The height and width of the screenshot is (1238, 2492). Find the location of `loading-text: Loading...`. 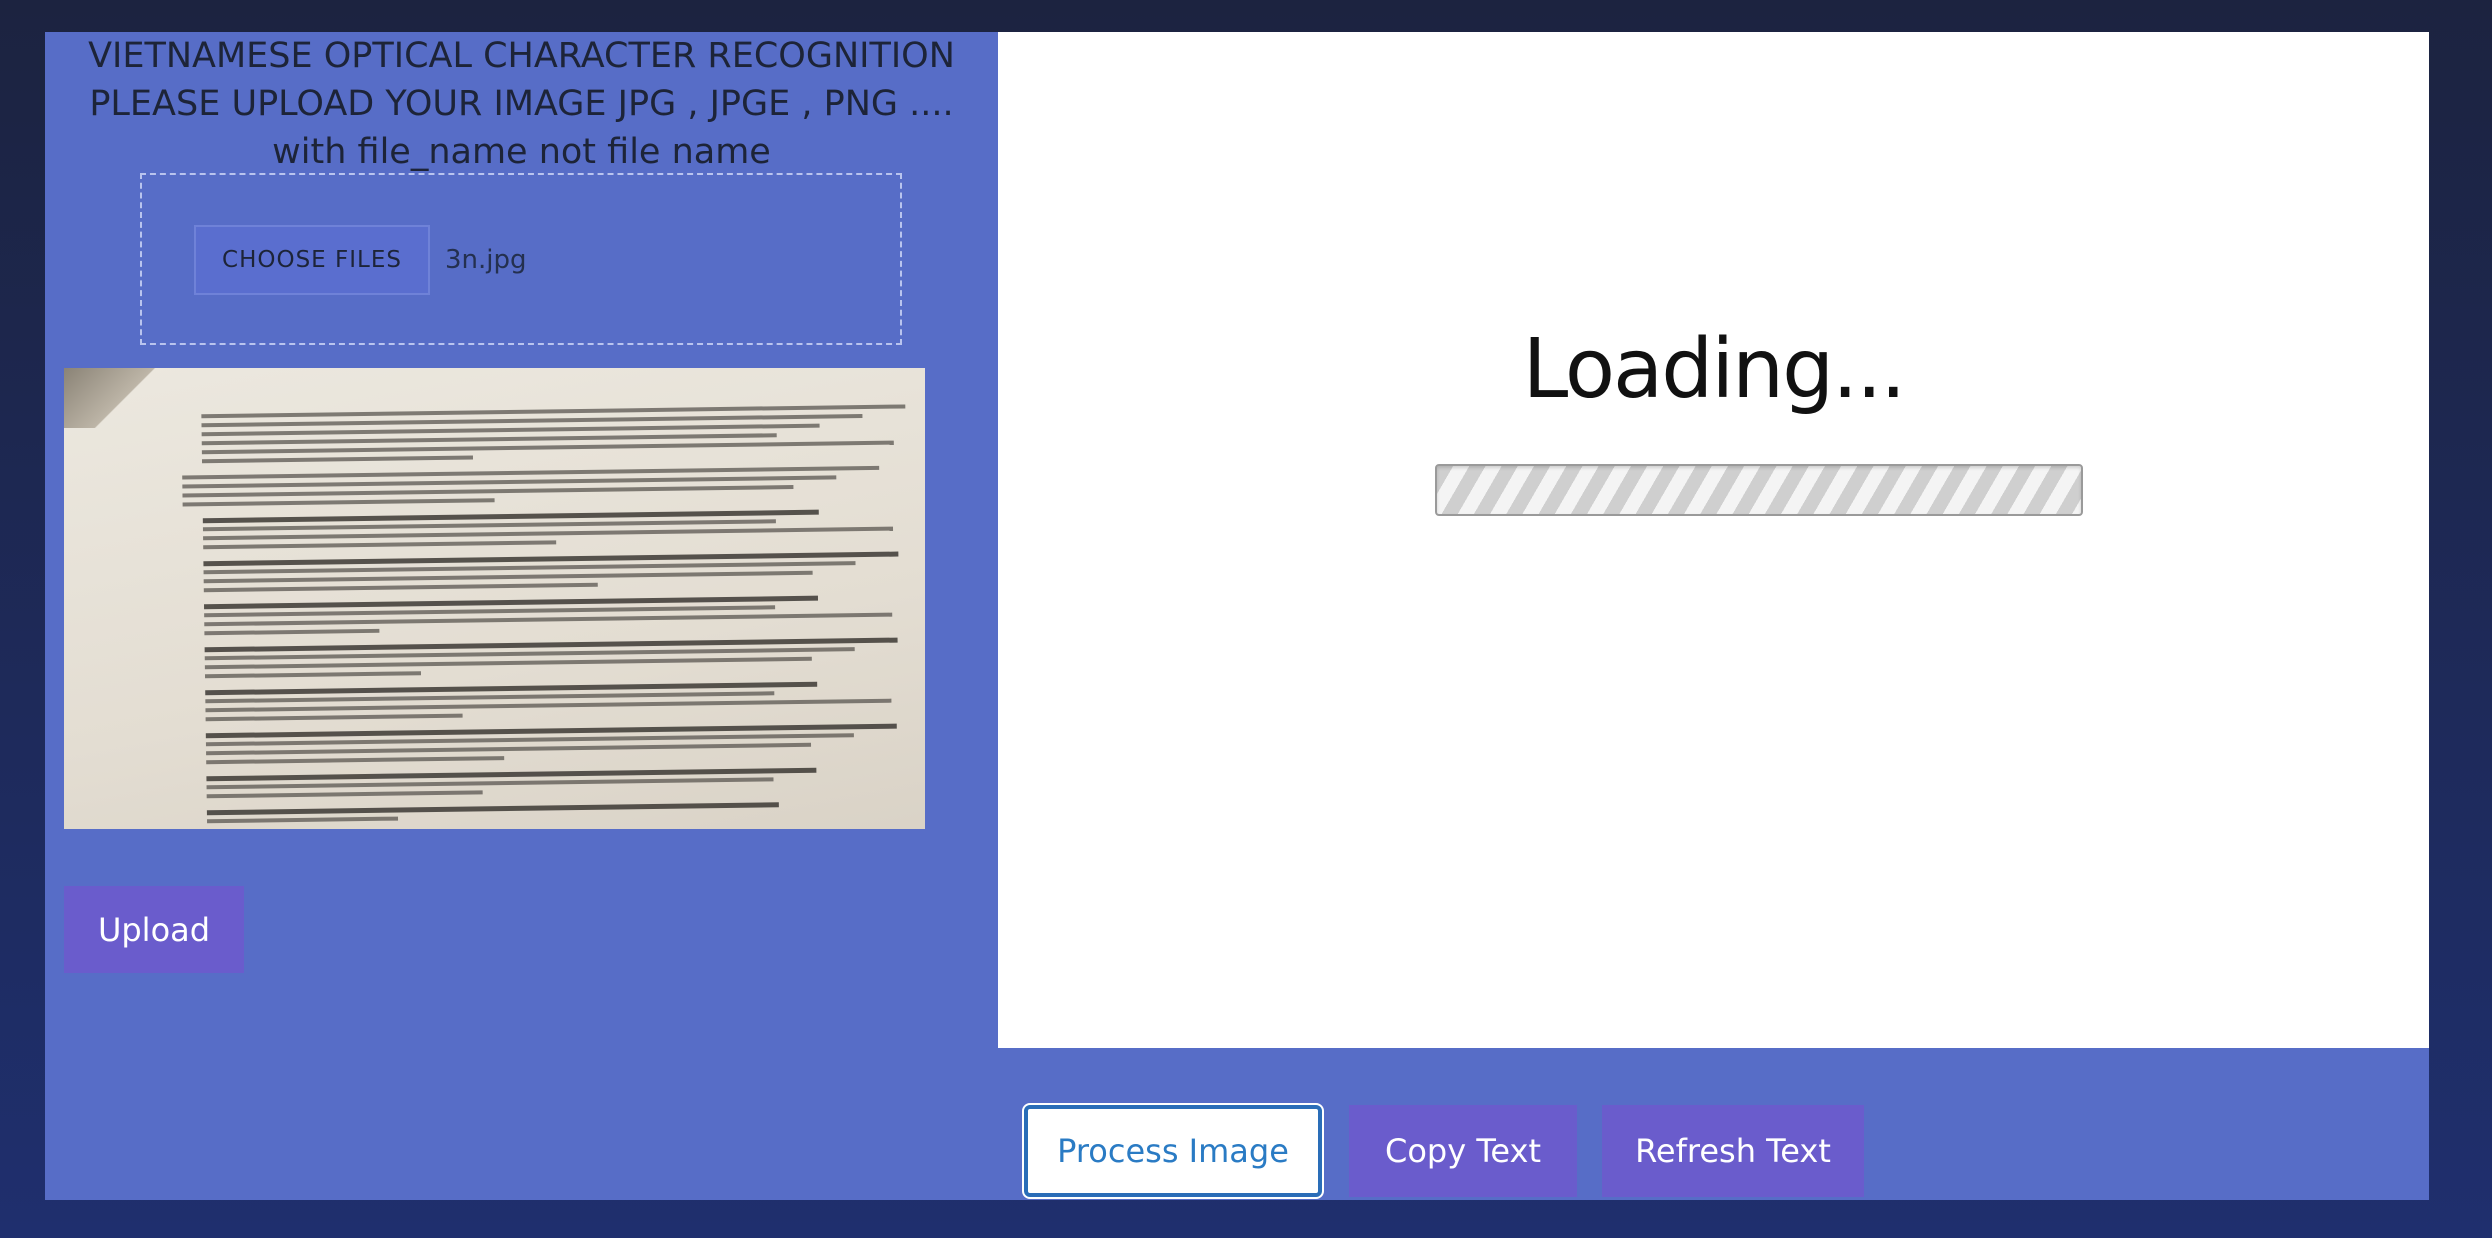

loading-text: Loading... is located at coordinates (1714, 369).